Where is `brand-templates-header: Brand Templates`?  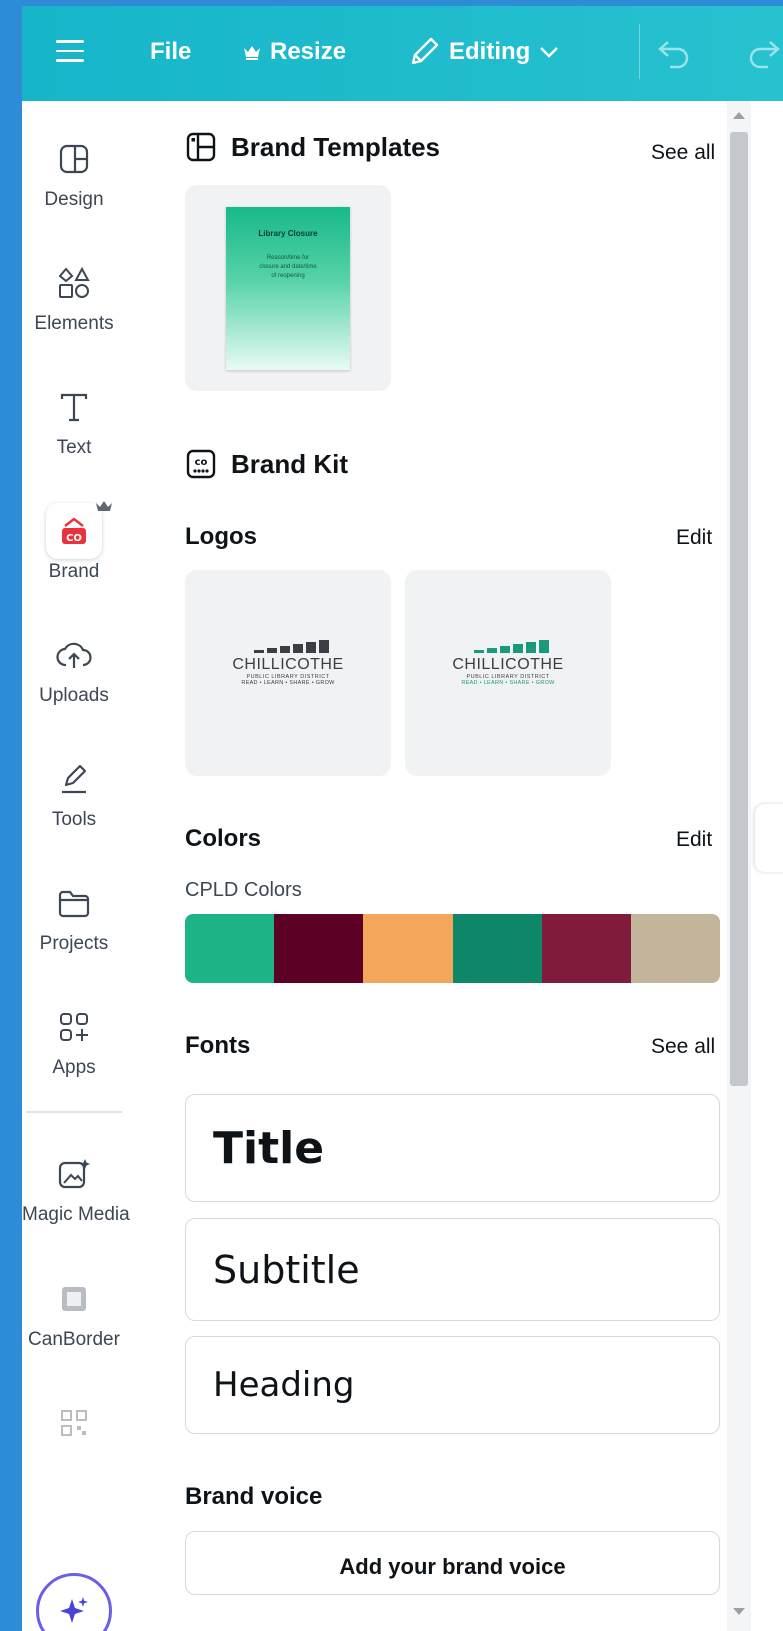 brand-templates-header: Brand Templates is located at coordinates (312, 147).